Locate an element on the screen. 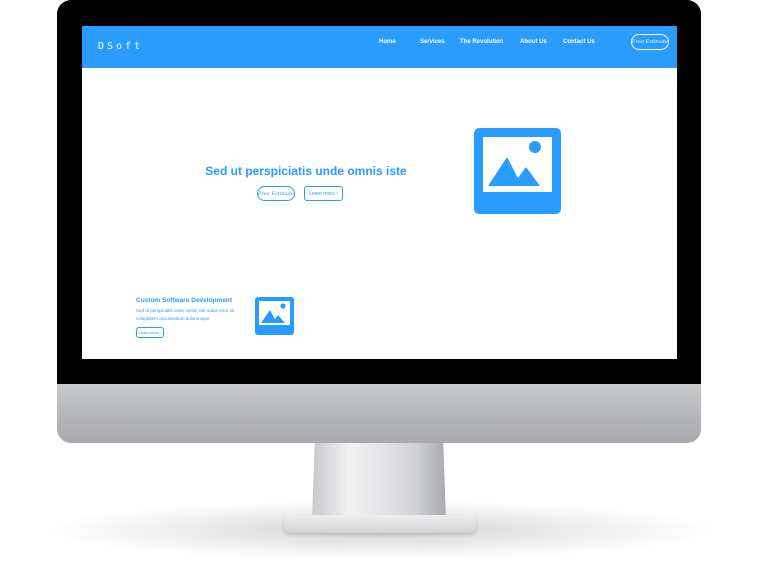 Image resolution: width=758 pixels, height=578 pixels. hero-free-estimate-button: Free Estimate is located at coordinates (276, 193).